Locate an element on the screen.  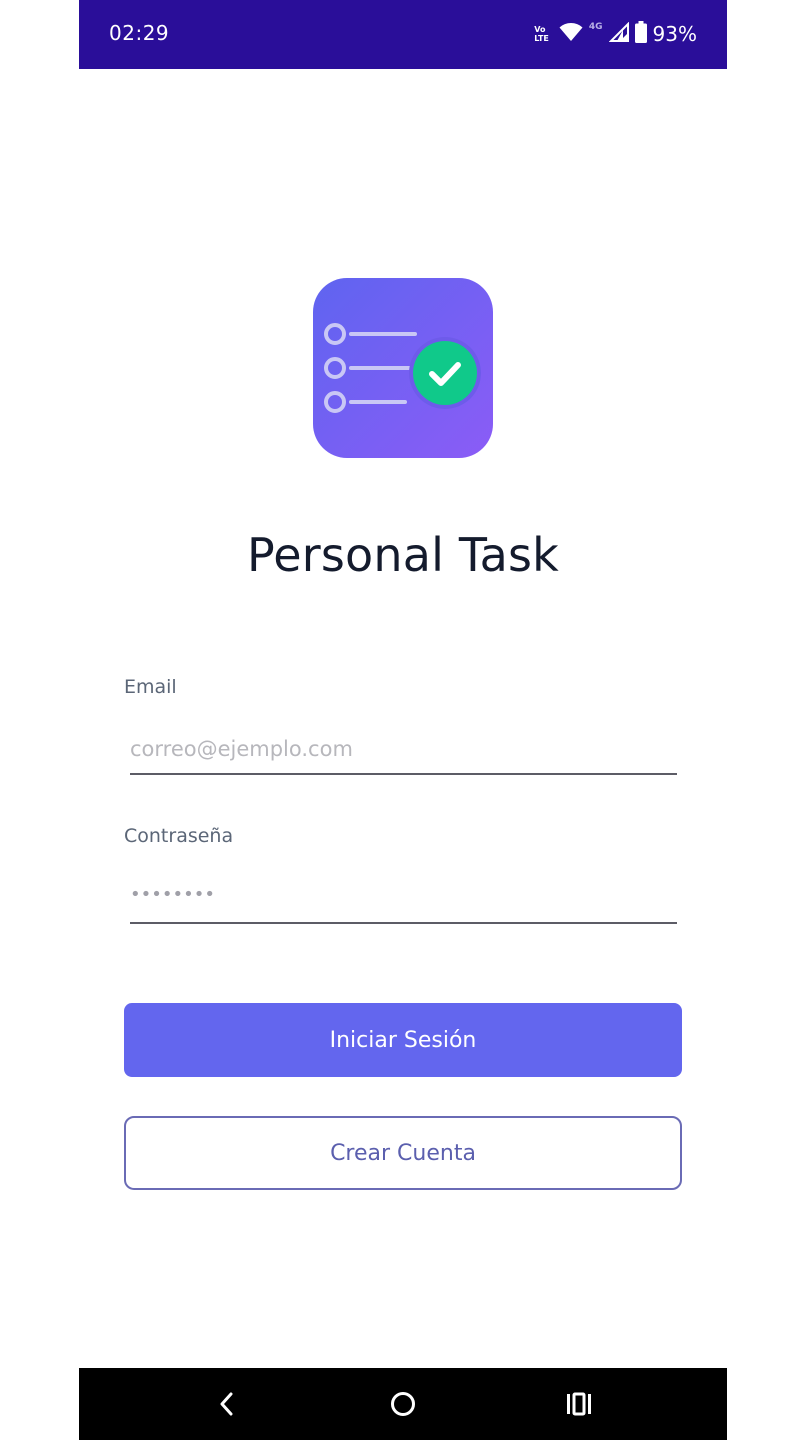
navigation-bar is located at coordinates (403, 1404).